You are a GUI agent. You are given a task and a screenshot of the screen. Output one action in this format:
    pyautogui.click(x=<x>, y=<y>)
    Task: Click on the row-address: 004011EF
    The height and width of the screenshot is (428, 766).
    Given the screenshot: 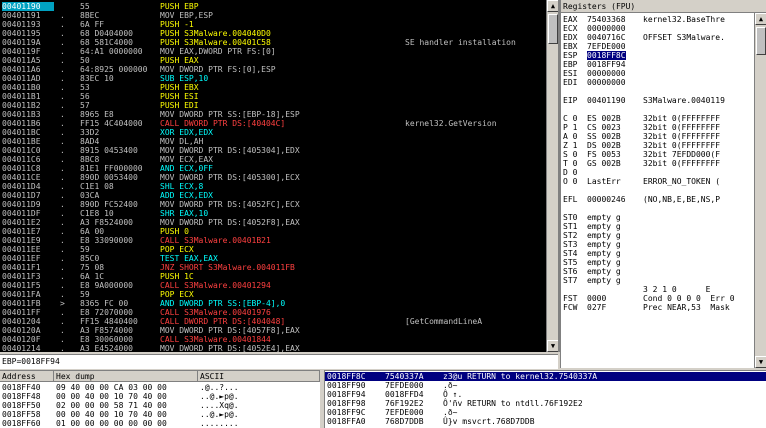 What is the action you would take?
    pyautogui.click(x=21, y=258)
    